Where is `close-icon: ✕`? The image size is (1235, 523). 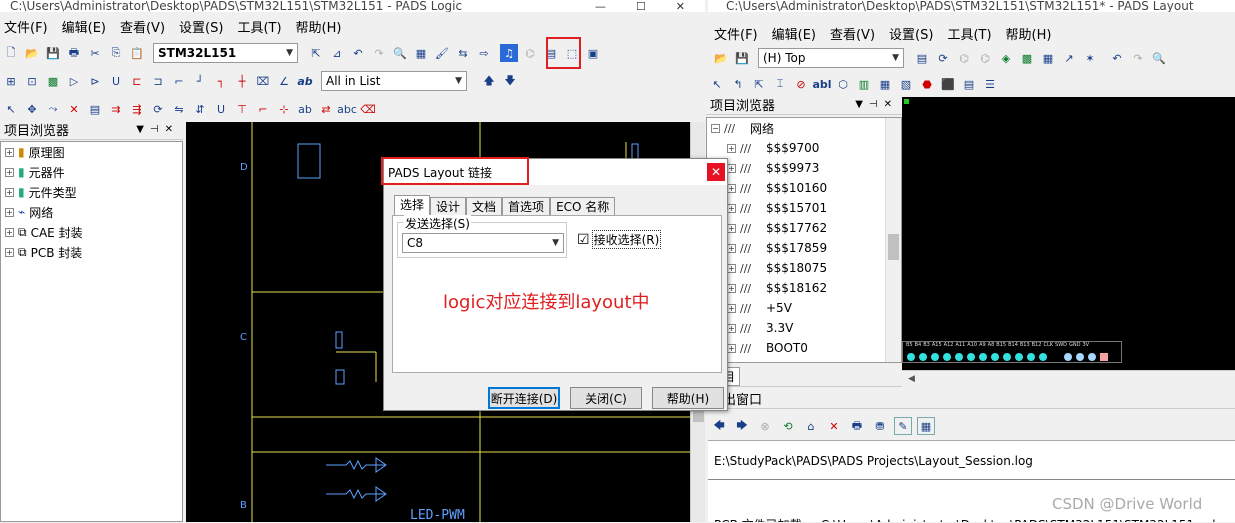
close-icon: ✕ is located at coordinates (680, 6).